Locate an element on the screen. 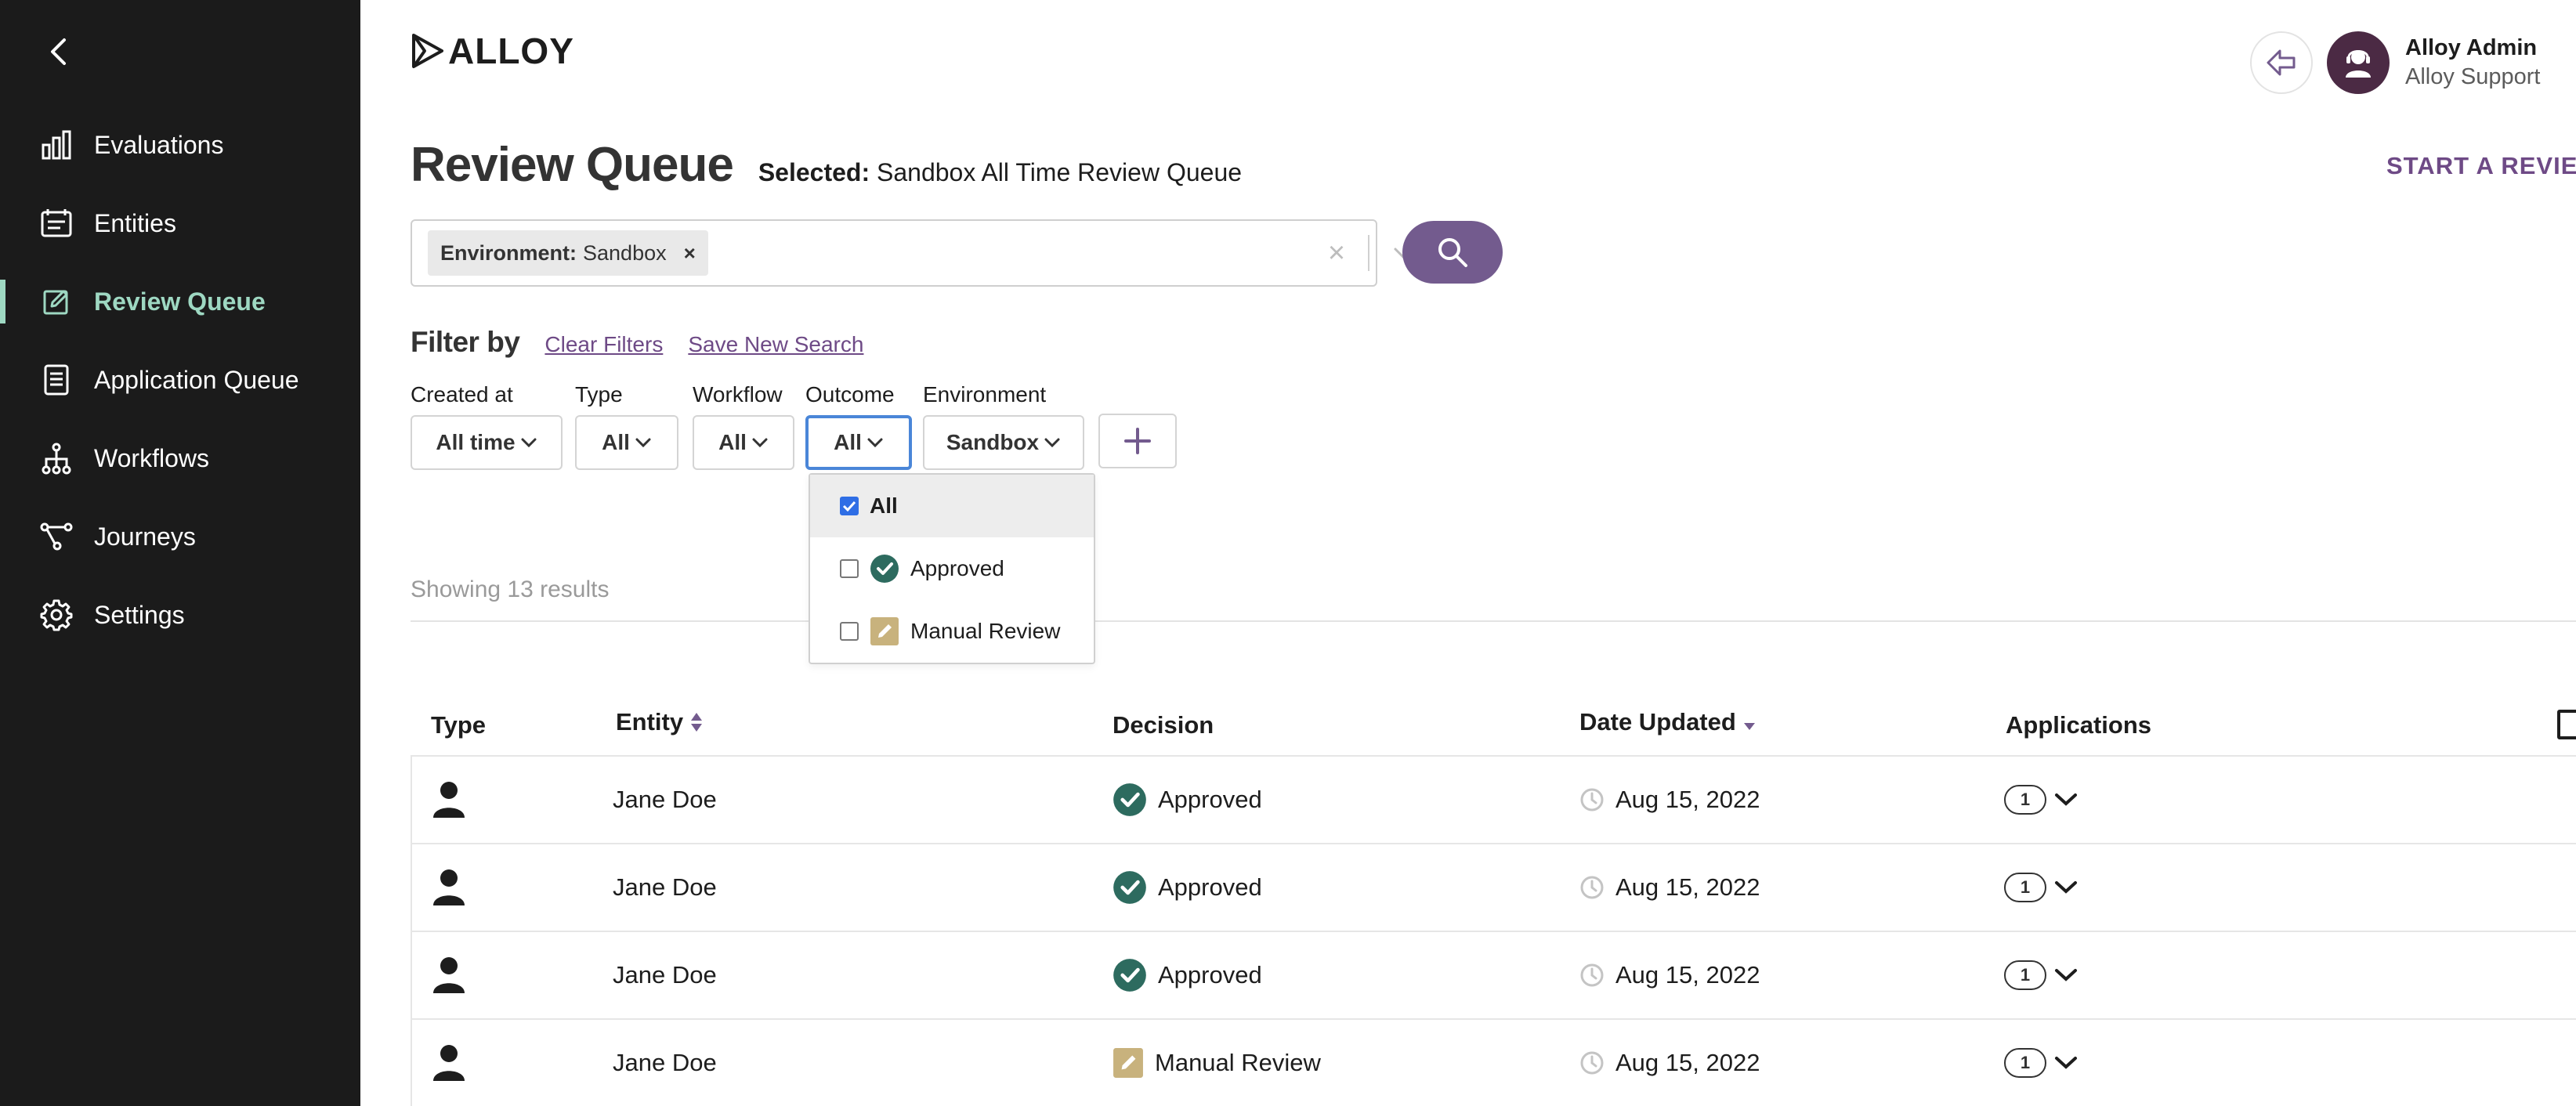 The height and width of the screenshot is (1106, 2576). back-button is located at coordinates (58, 51).